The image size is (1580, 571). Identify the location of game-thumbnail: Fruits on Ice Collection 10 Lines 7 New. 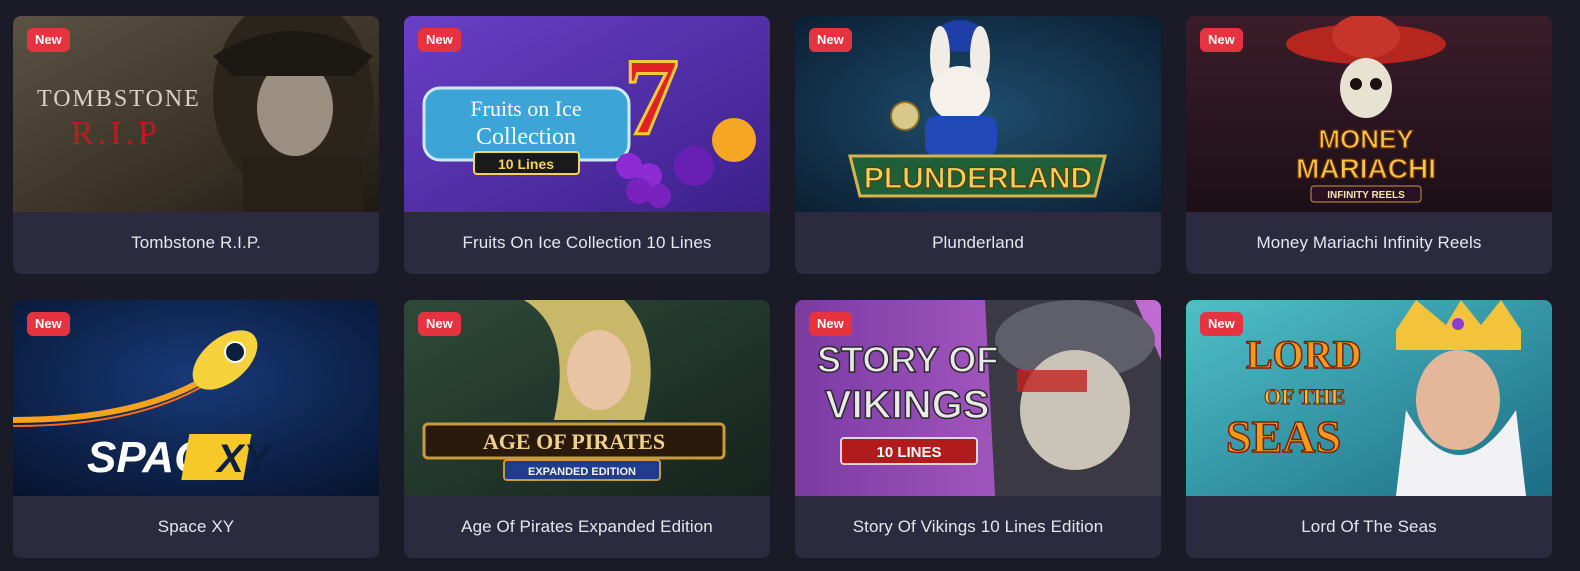
(587, 114).